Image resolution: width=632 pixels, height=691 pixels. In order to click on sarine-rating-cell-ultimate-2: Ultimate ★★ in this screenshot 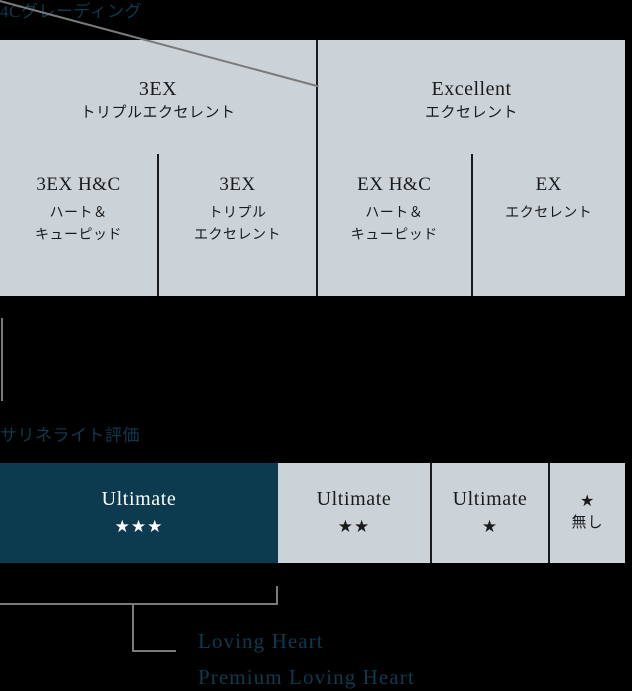, I will do `click(354, 513)`.